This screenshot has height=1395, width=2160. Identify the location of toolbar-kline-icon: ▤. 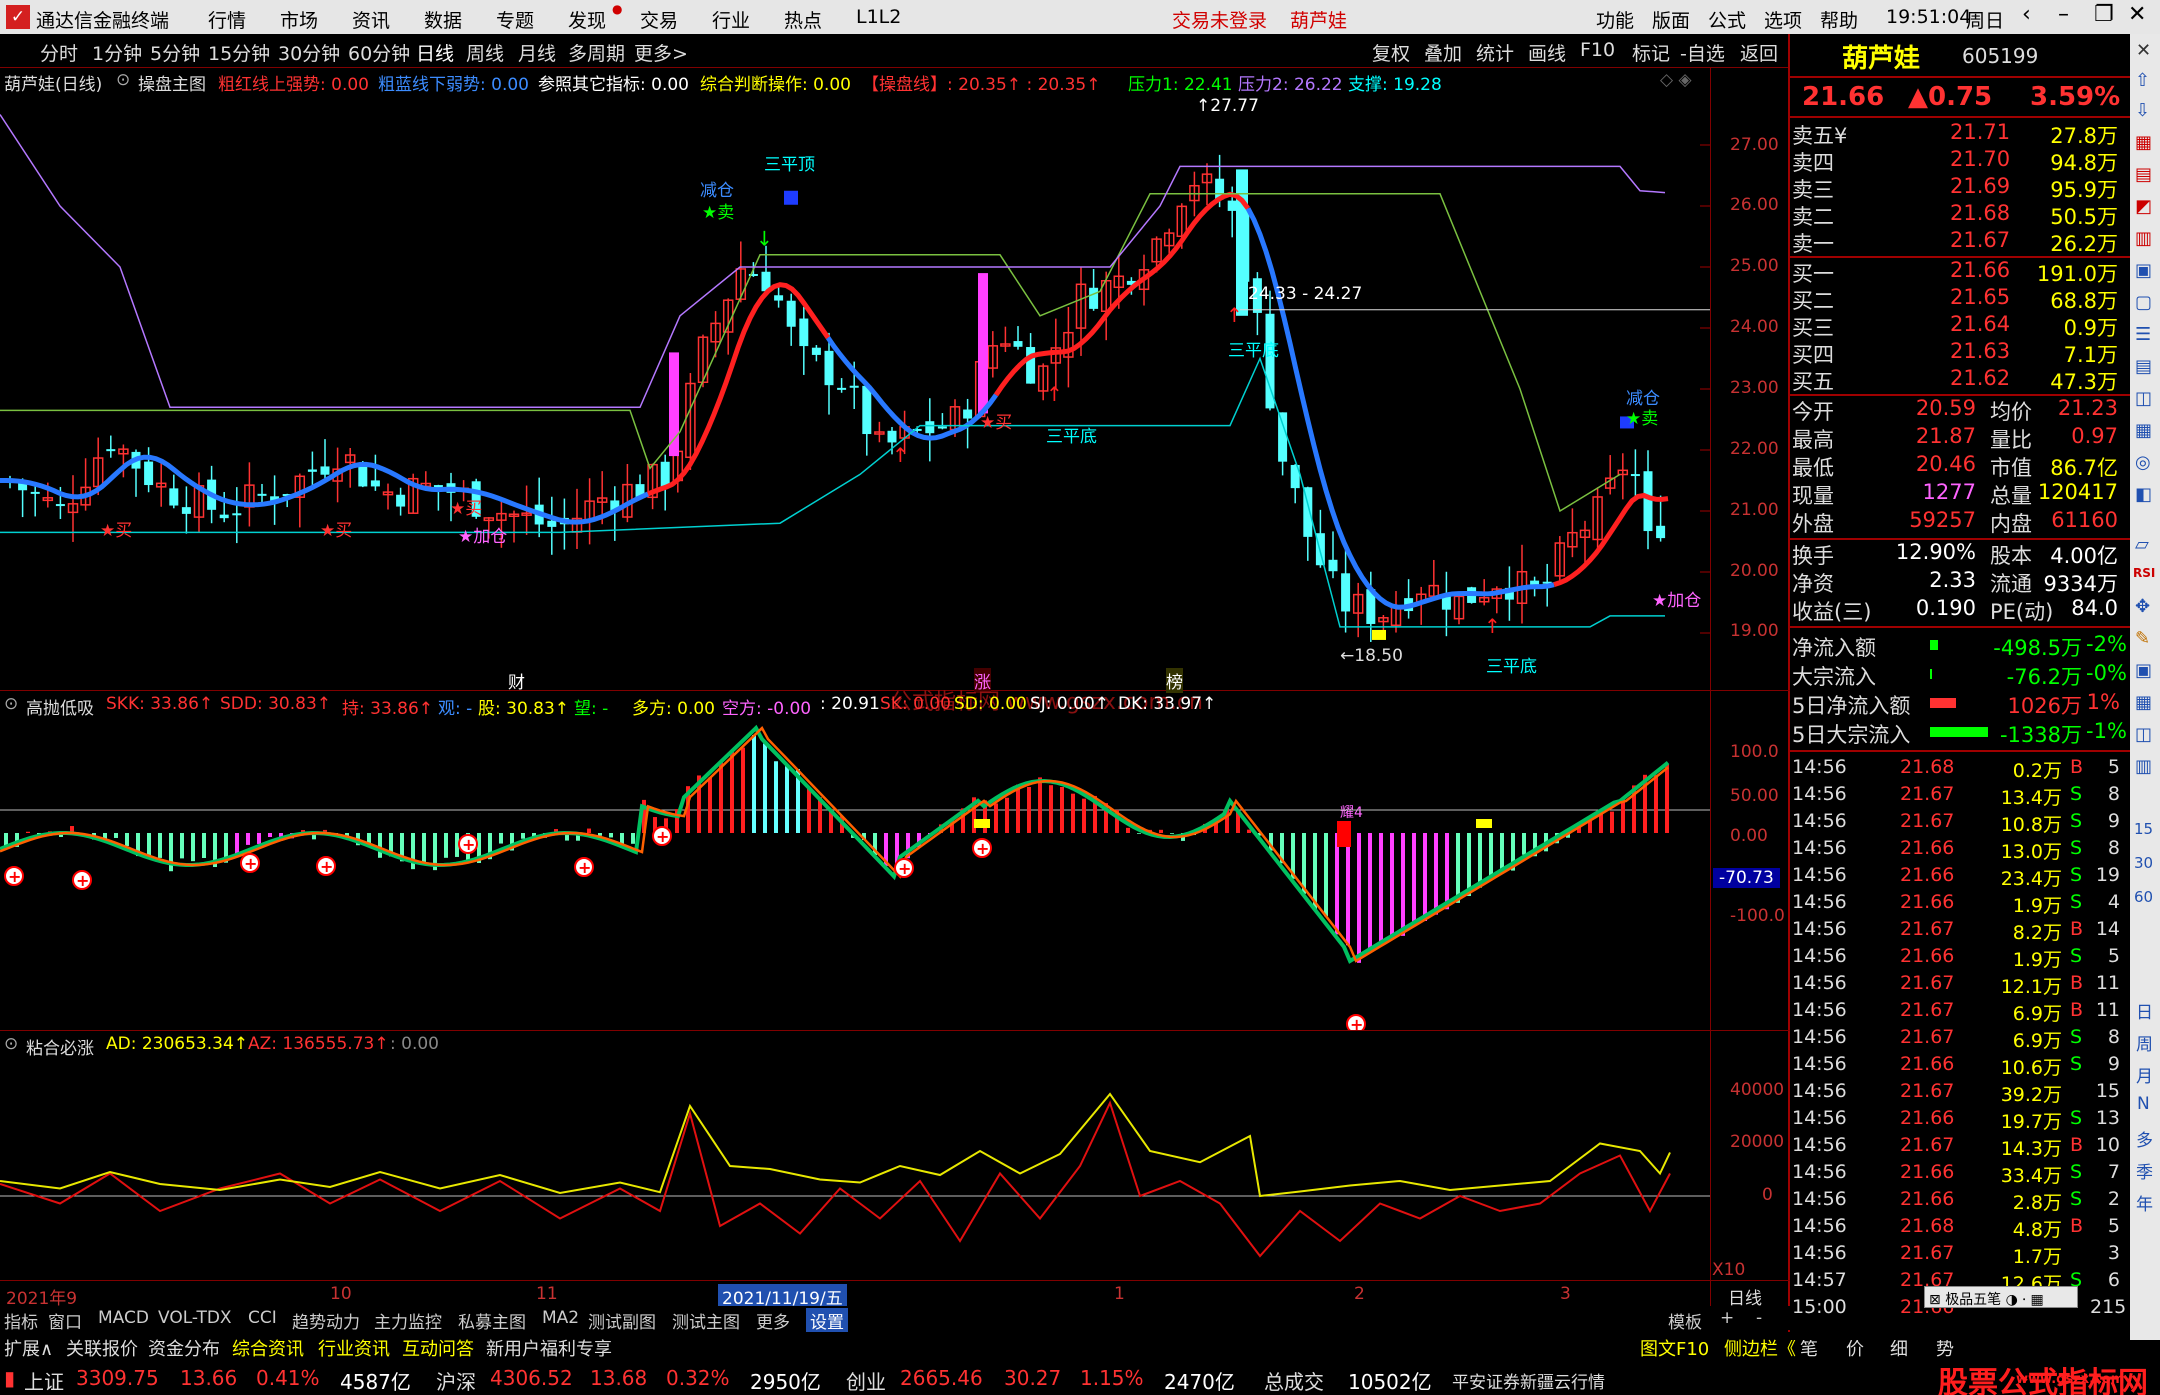
(2143, 174).